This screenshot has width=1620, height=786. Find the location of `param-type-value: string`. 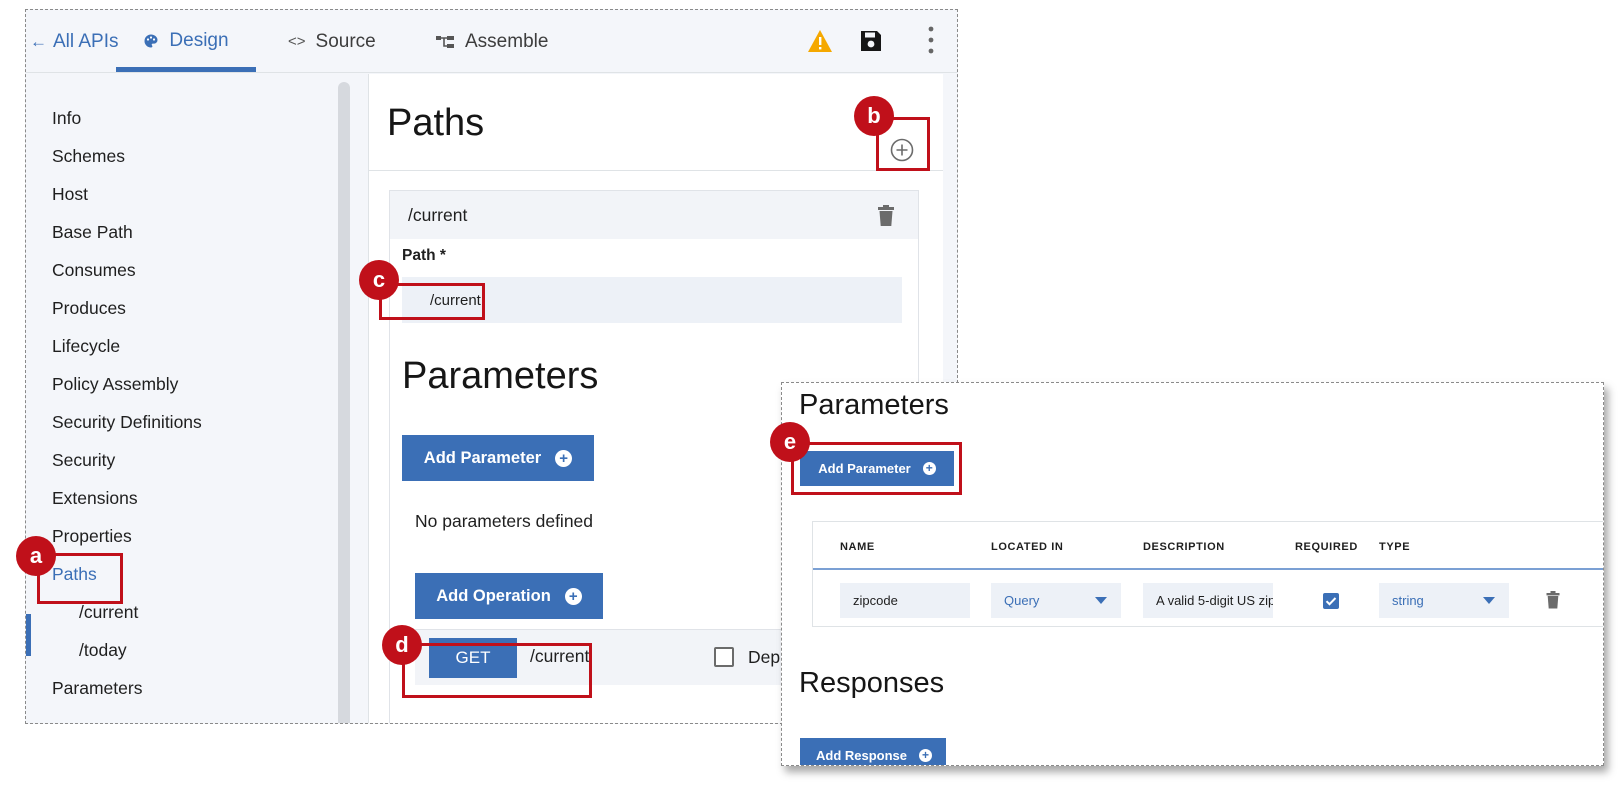

param-type-value: string is located at coordinates (1408, 600).